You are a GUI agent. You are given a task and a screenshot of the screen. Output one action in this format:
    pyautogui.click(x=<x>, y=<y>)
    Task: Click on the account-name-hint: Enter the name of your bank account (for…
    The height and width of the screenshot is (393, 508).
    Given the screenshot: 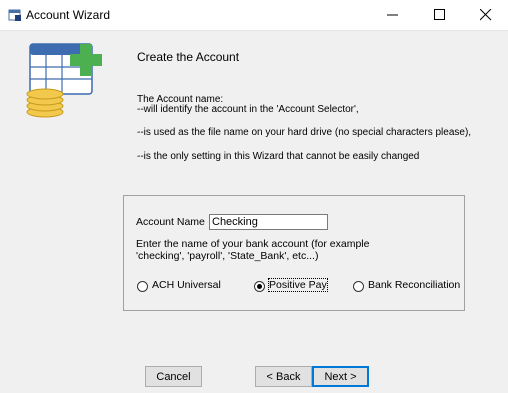 What is the action you would take?
    pyautogui.click(x=253, y=244)
    